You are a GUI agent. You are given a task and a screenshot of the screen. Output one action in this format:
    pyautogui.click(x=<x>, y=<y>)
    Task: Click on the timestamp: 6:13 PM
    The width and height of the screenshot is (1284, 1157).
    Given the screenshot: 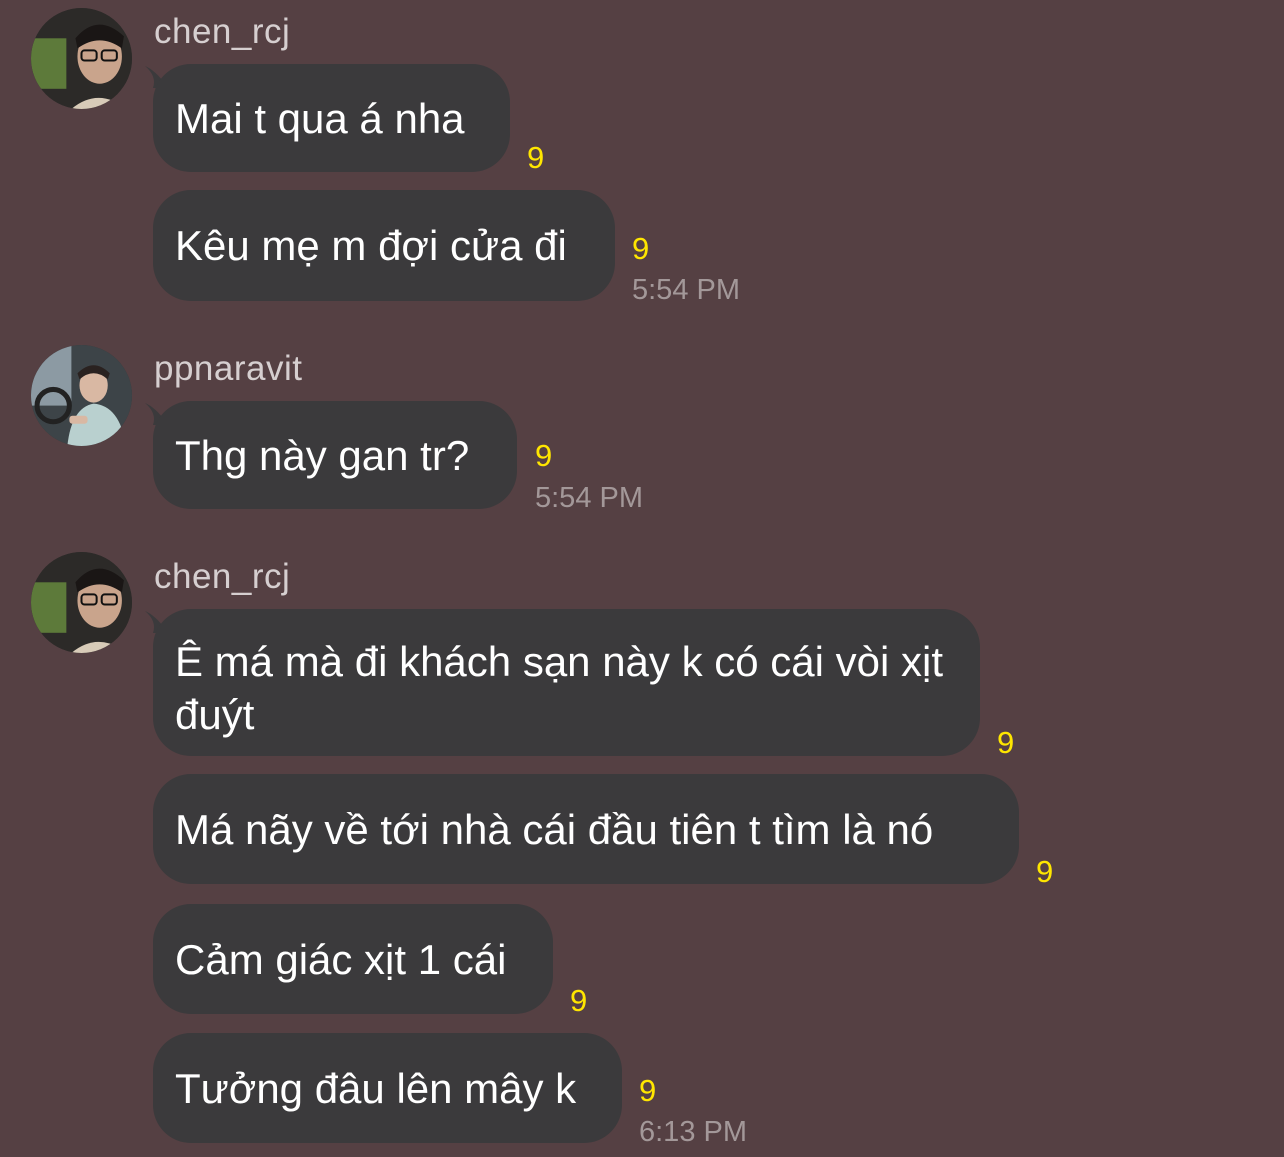 What is the action you would take?
    pyautogui.click(x=693, y=1132)
    